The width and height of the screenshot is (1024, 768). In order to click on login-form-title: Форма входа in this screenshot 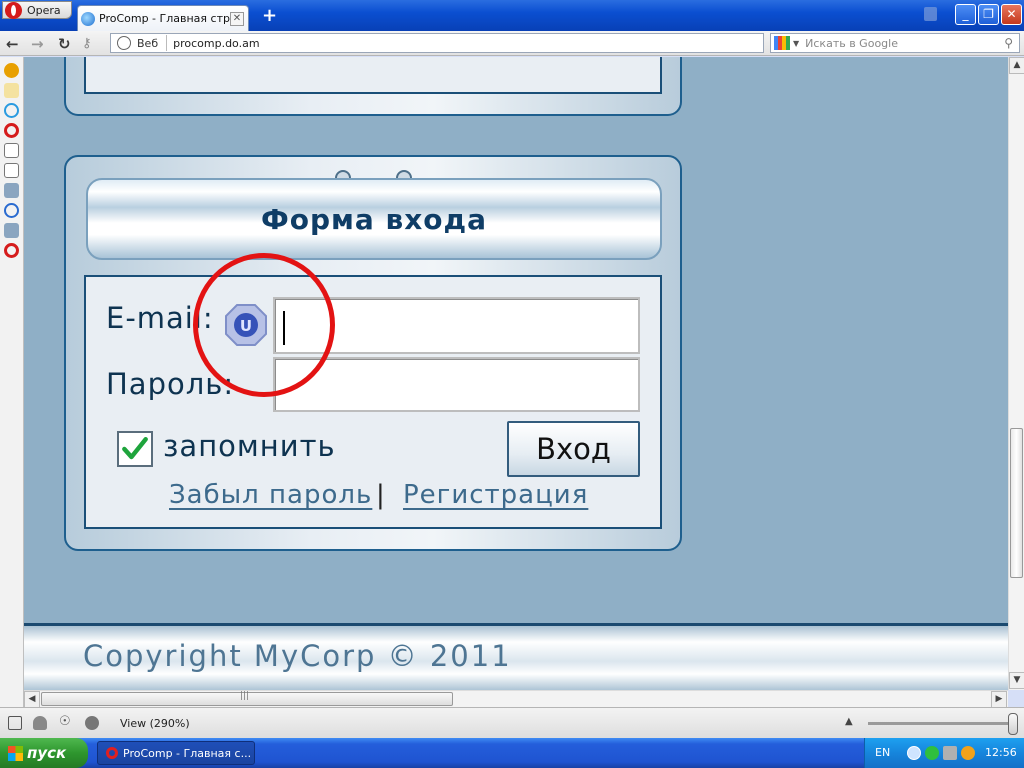, I will do `click(374, 219)`.